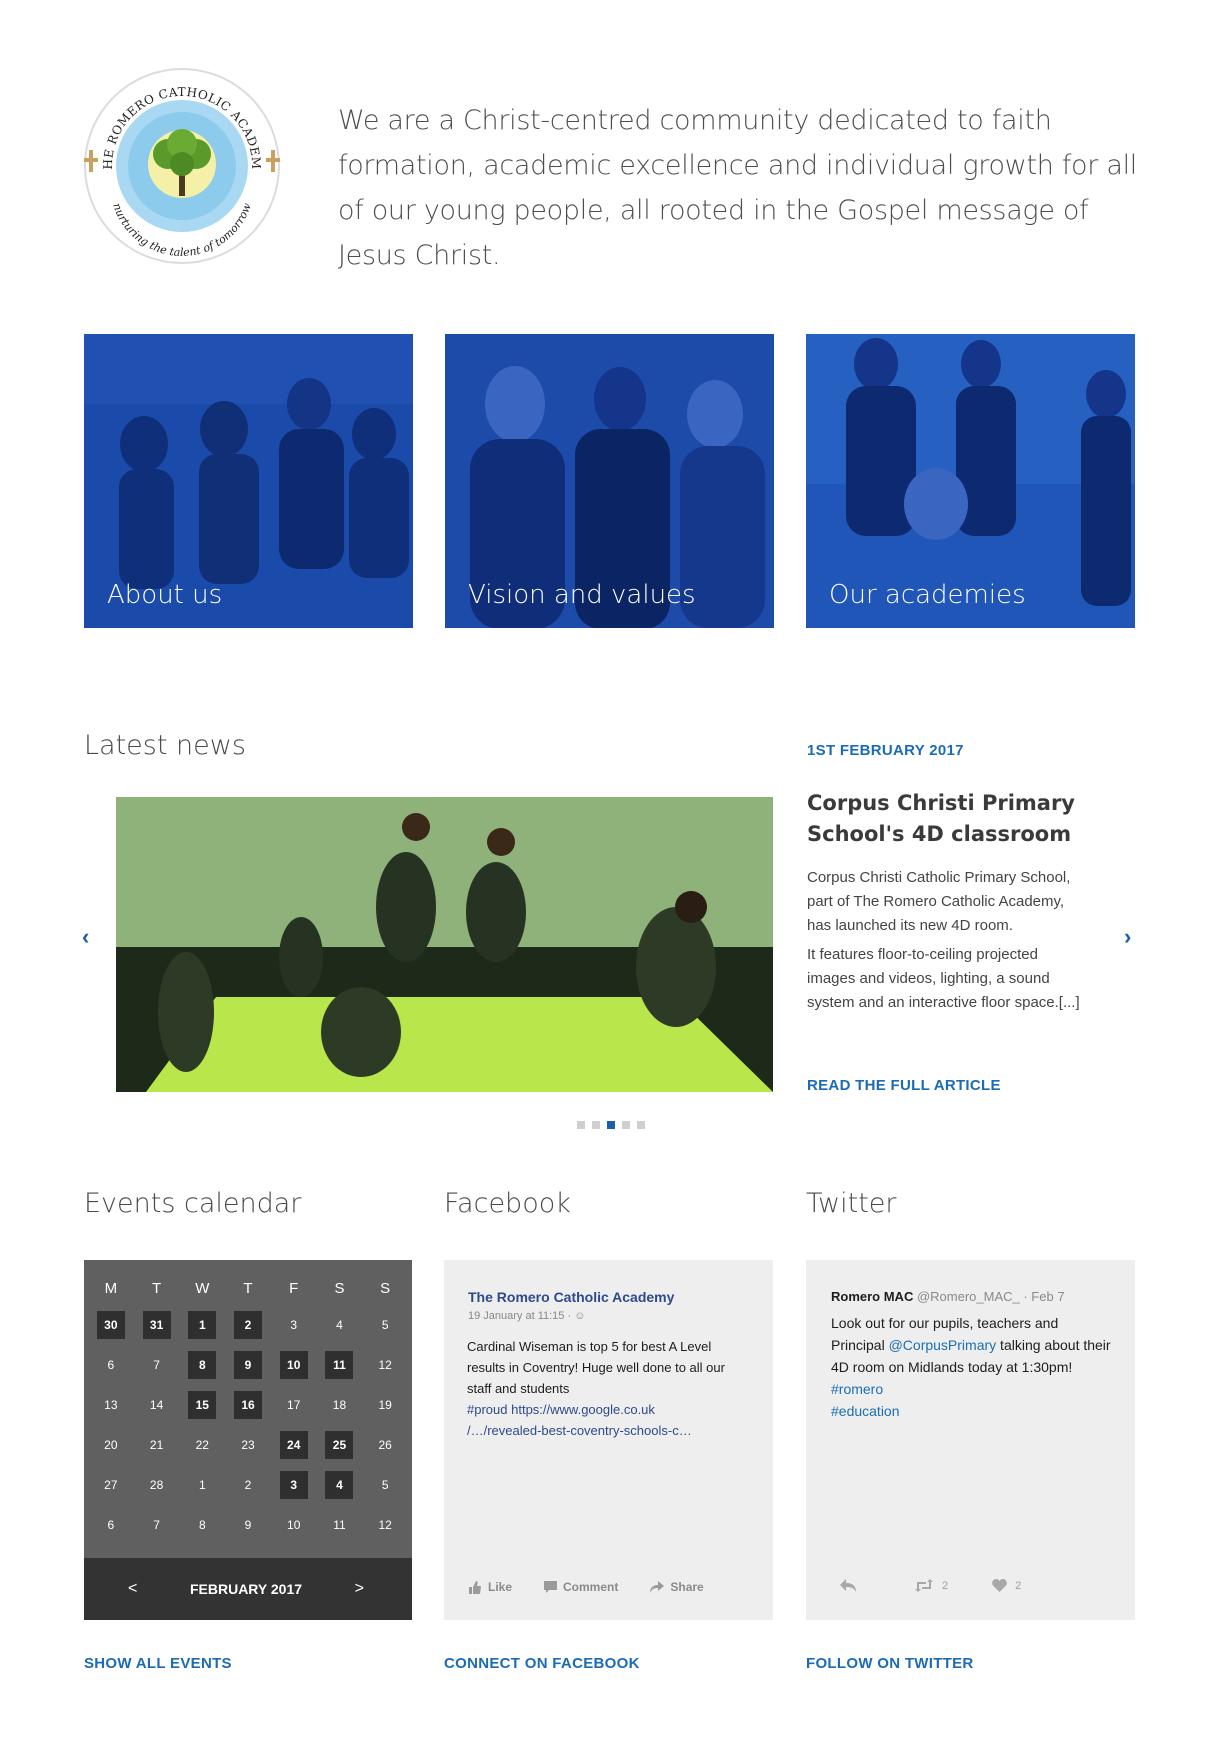 This screenshot has width=1217, height=1748. I want to click on calendar-week: 20 21 22 23 24 25 26, so click(248, 1445).